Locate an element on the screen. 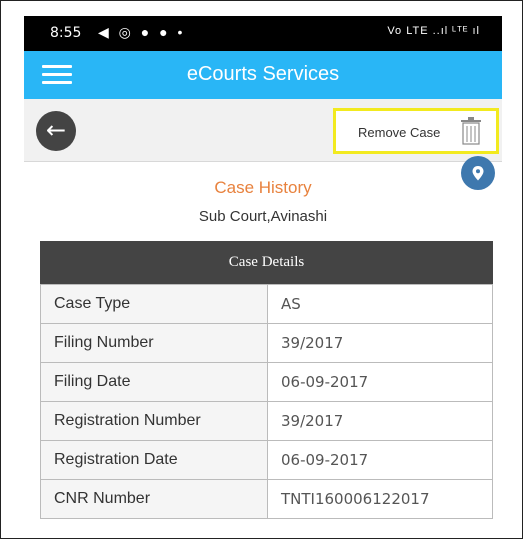 The width and height of the screenshot is (523, 539). row-label: Filing Date is located at coordinates (154, 382).